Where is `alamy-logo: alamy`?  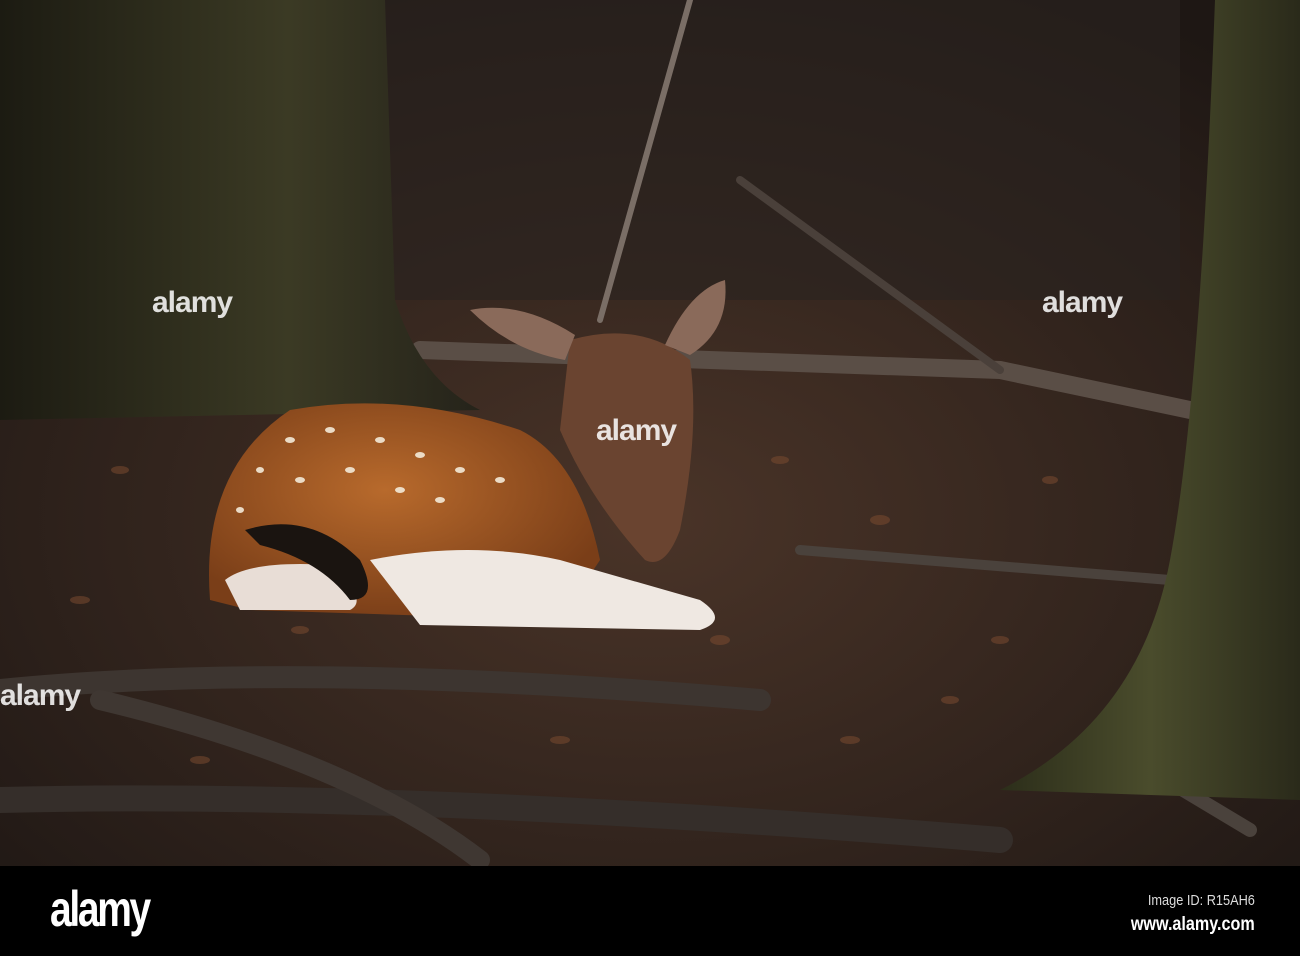
alamy-logo: alamy is located at coordinates (100, 909).